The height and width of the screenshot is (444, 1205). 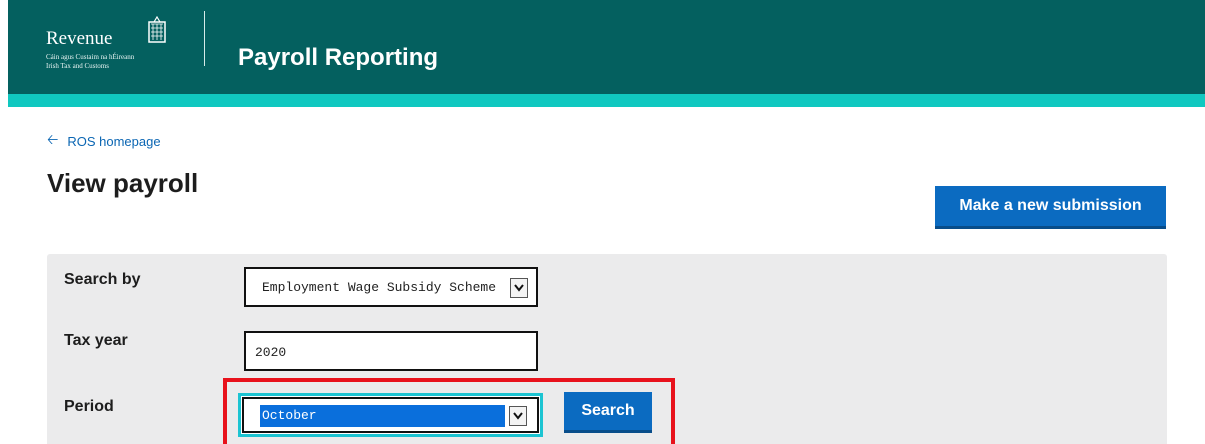 I want to click on logo-english-text: Irish Tax and Customs, so click(x=77, y=66).